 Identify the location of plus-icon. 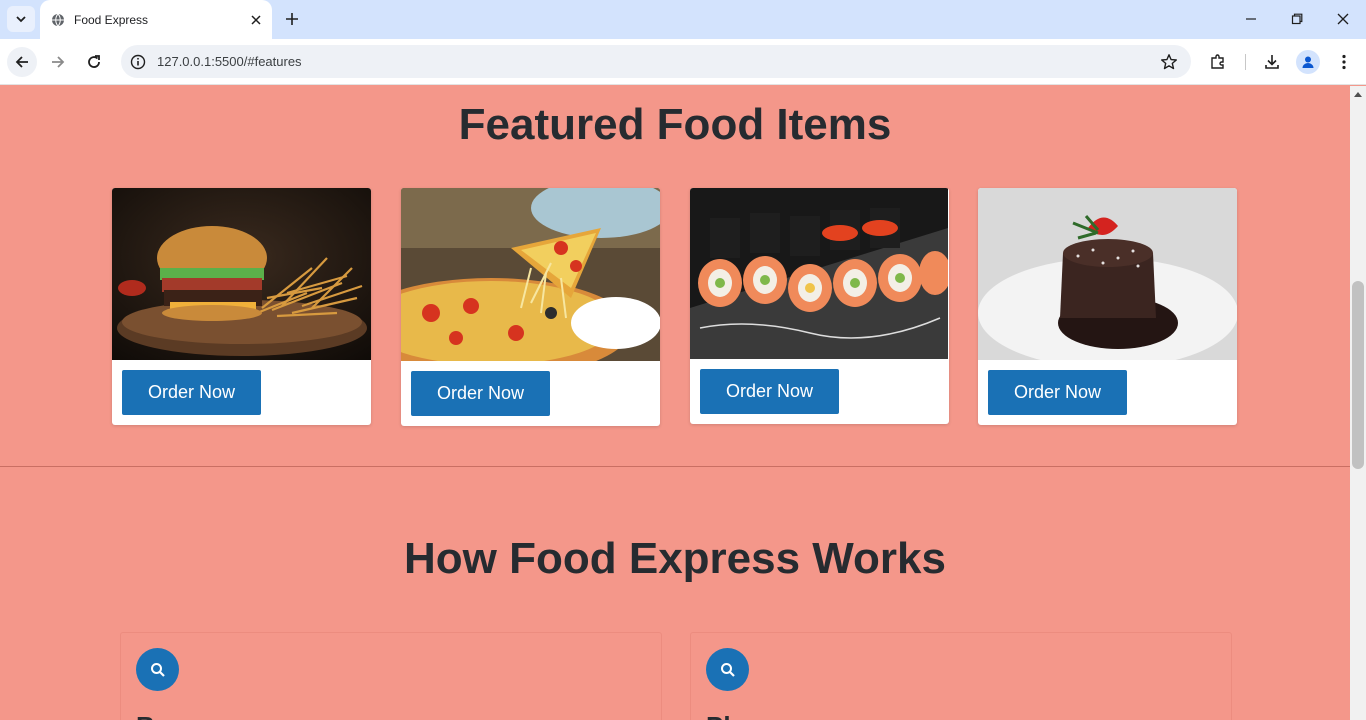
(292, 19).